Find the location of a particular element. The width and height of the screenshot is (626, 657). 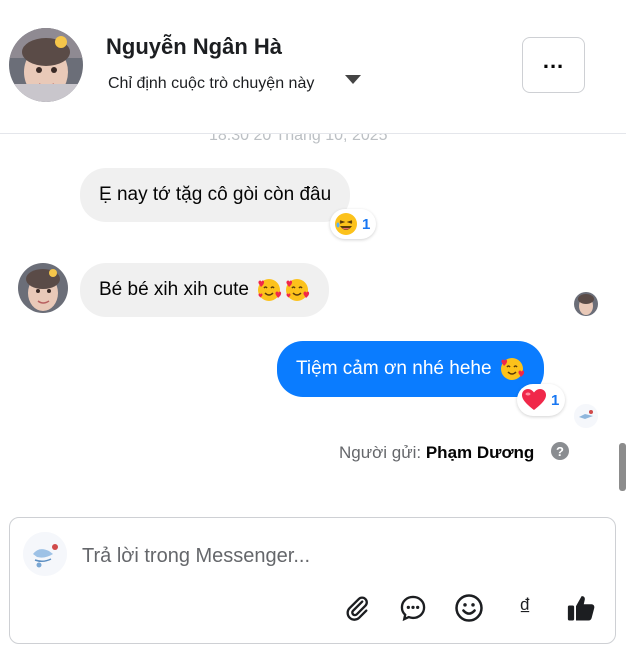

message-text: Bé bé xih xih cute is located at coordinates (174, 289).